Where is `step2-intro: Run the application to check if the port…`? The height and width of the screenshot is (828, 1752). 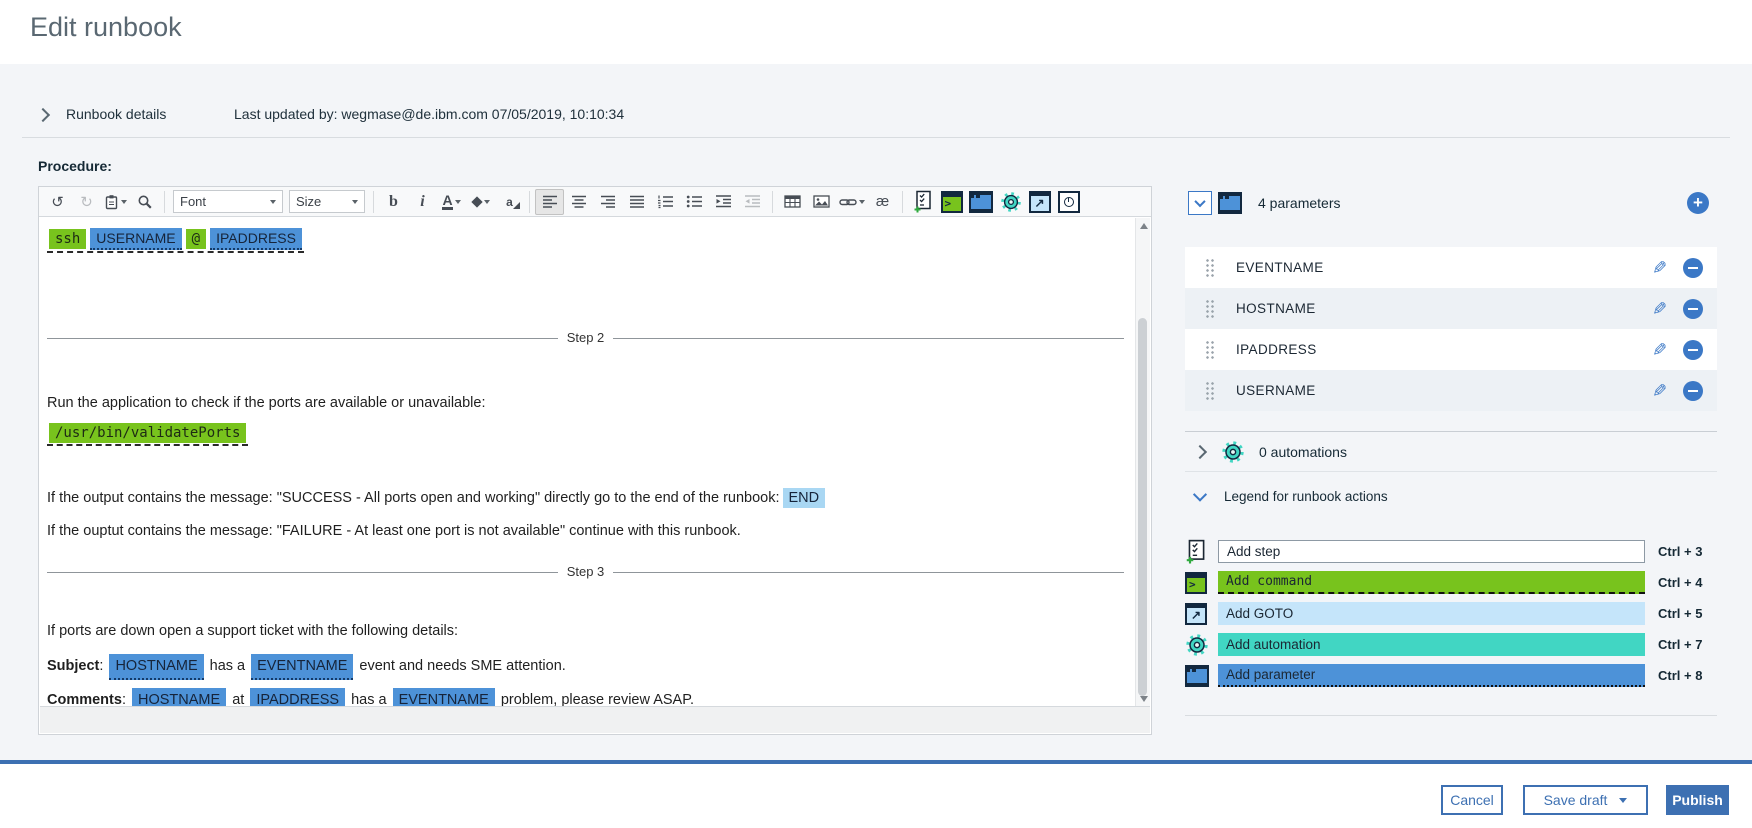
step2-intro: Run the application to check if the port… is located at coordinates (266, 403).